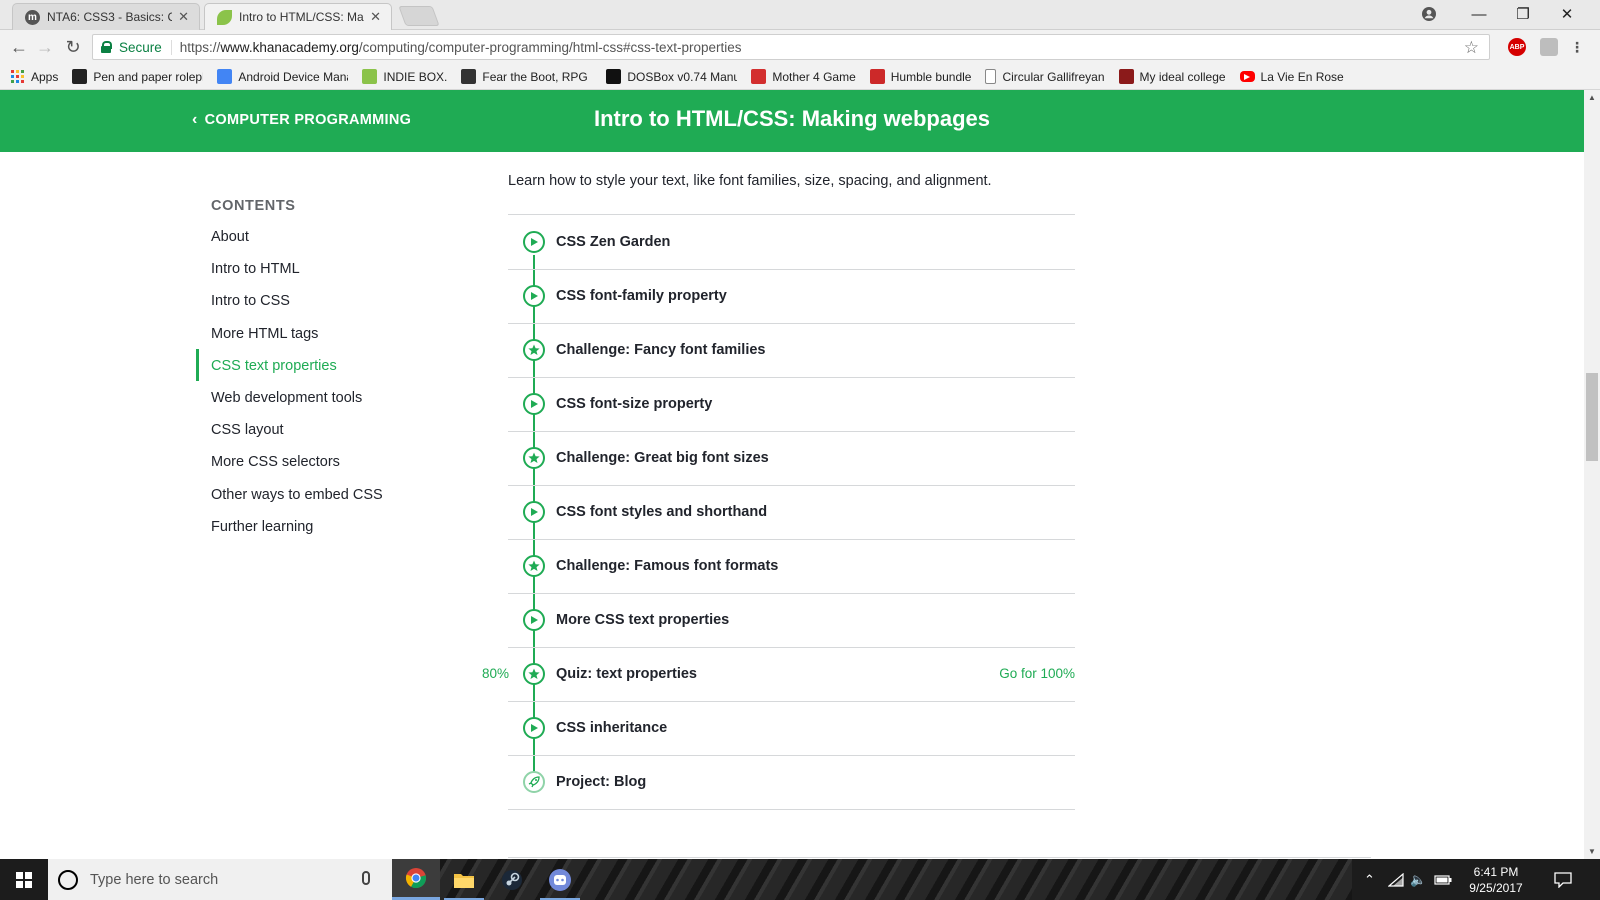 The width and height of the screenshot is (1600, 900). What do you see at coordinates (626, 674) in the screenshot?
I see `content-item-title: Quiz: text properties` at bounding box center [626, 674].